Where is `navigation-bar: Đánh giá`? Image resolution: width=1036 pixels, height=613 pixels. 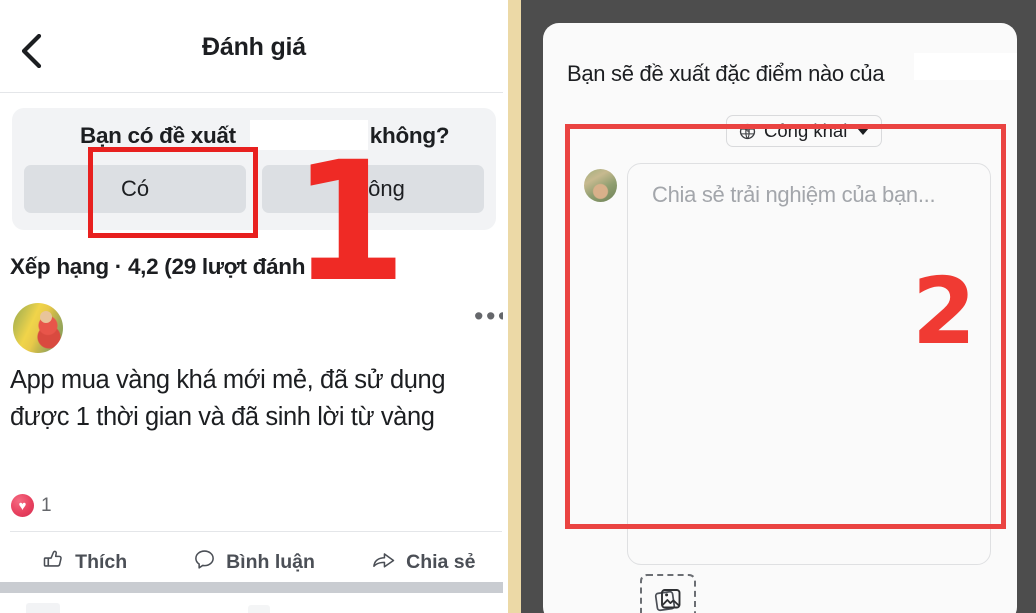
navigation-bar: Đánh giá is located at coordinates (254, 46).